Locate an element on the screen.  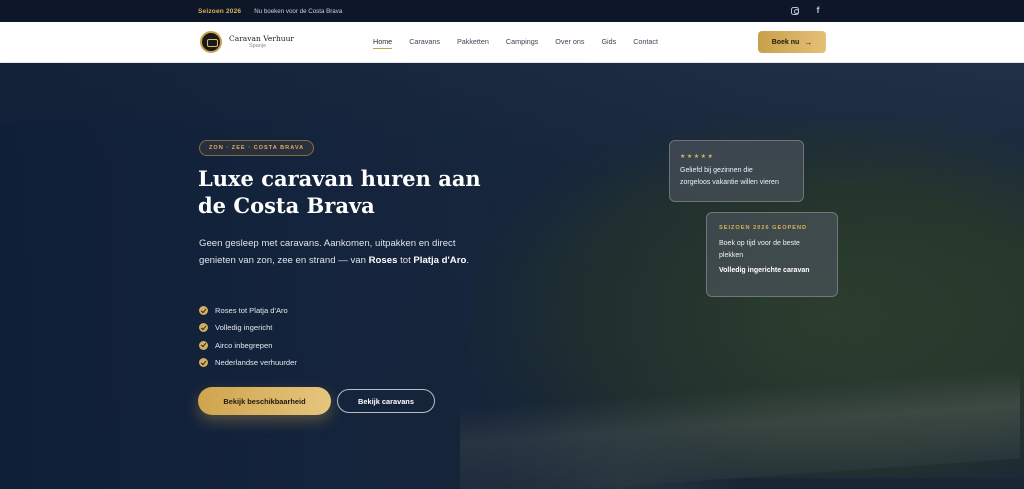
book-now-button: Boek nu → is located at coordinates (792, 42).